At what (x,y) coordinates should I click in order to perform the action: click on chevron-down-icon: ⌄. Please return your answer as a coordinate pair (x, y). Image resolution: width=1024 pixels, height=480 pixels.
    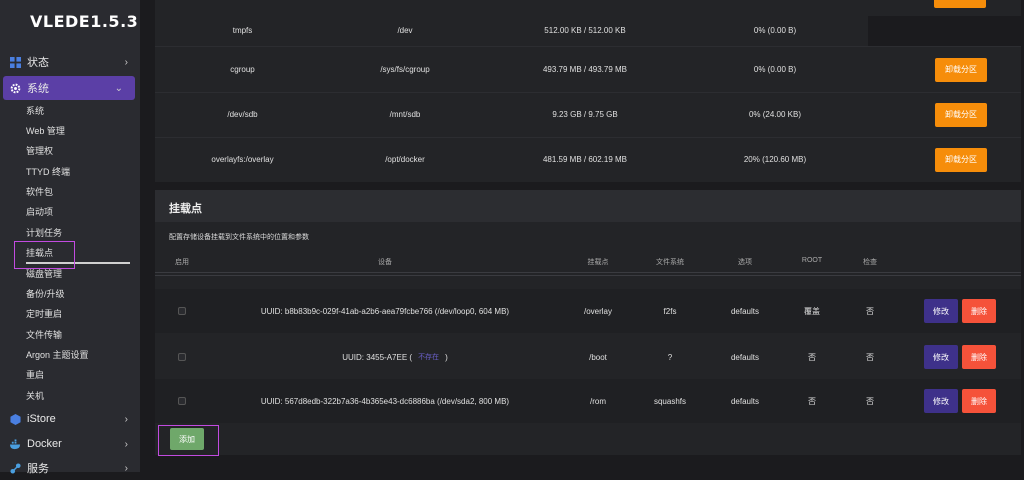
    Looking at the image, I should click on (118, 88).